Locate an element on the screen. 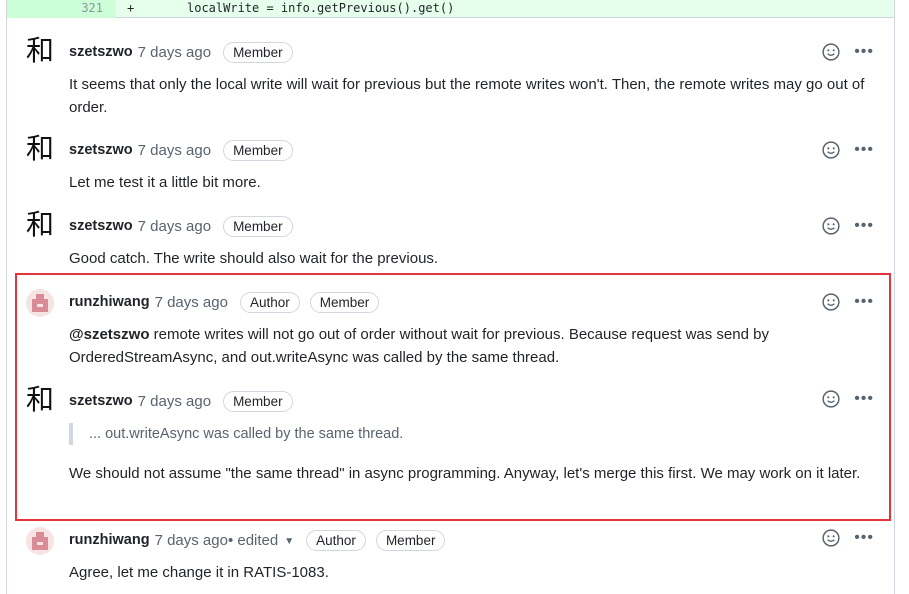 The height and width of the screenshot is (594, 909). user-mention: @szetszwo is located at coordinates (109, 334).